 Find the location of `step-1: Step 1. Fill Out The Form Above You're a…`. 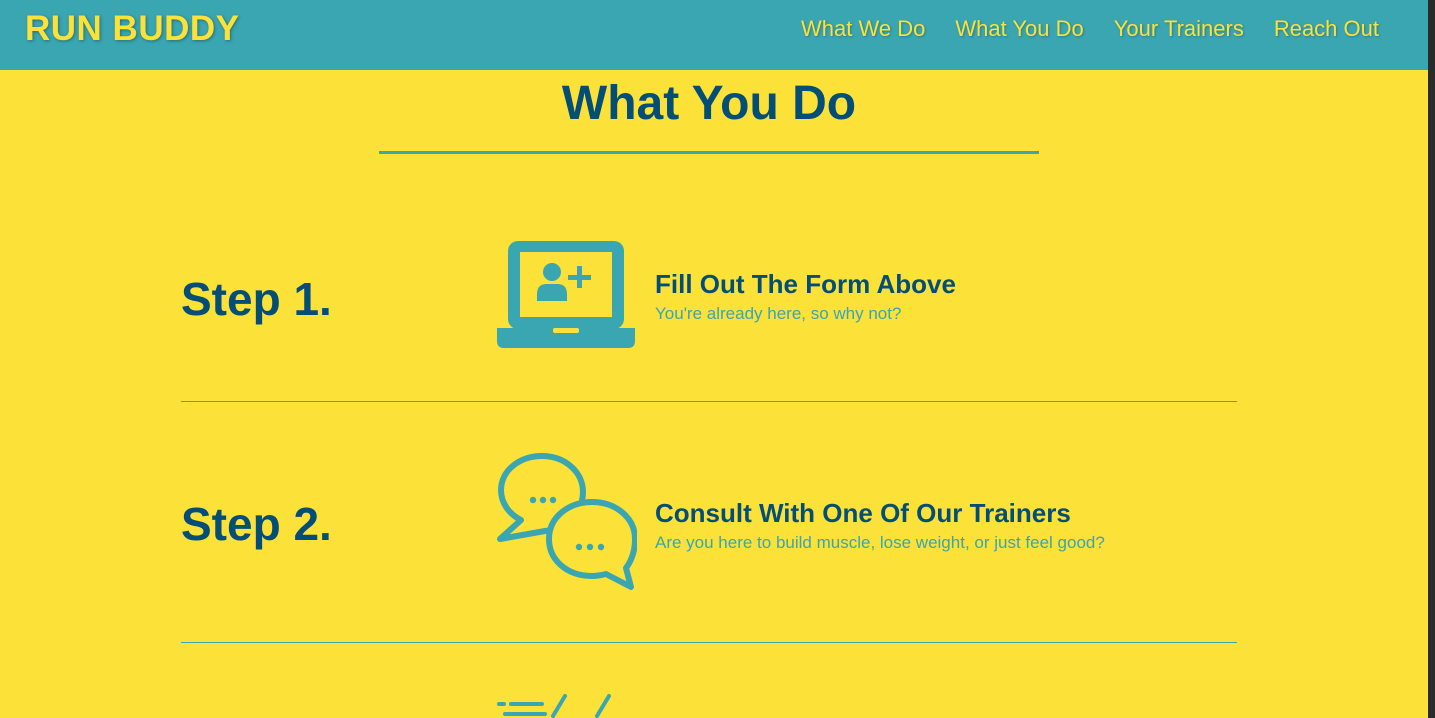

step-1: Step 1. Fill Out The Form Above You're a… is located at coordinates (709, 294).